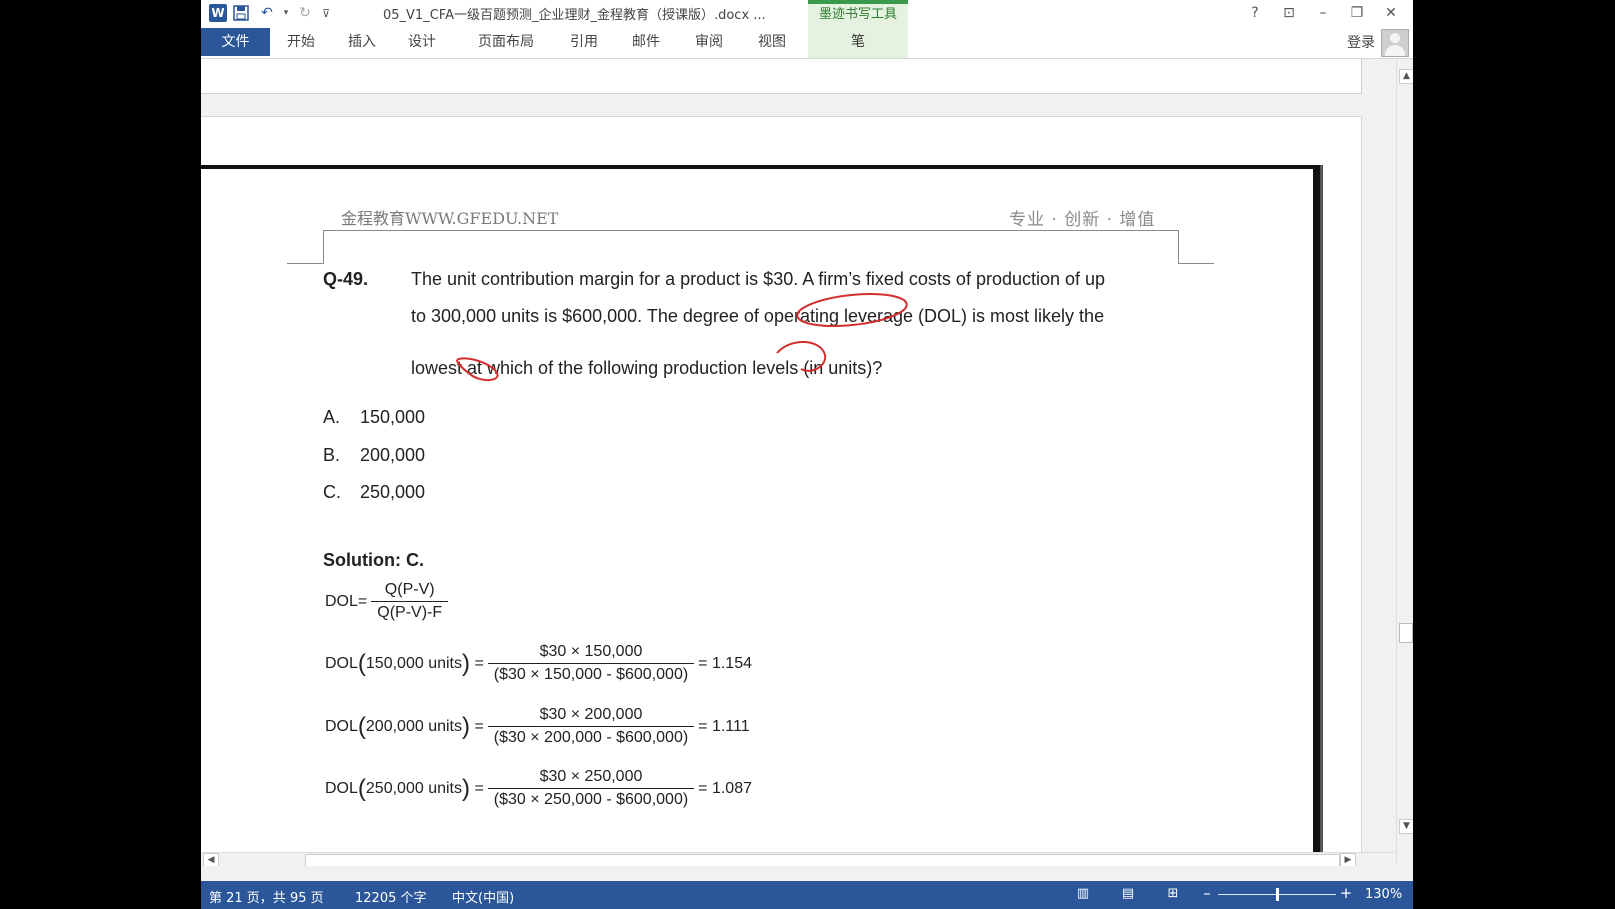  What do you see at coordinates (301, 42) in the screenshot?
I see `tab-home: 开始` at bounding box center [301, 42].